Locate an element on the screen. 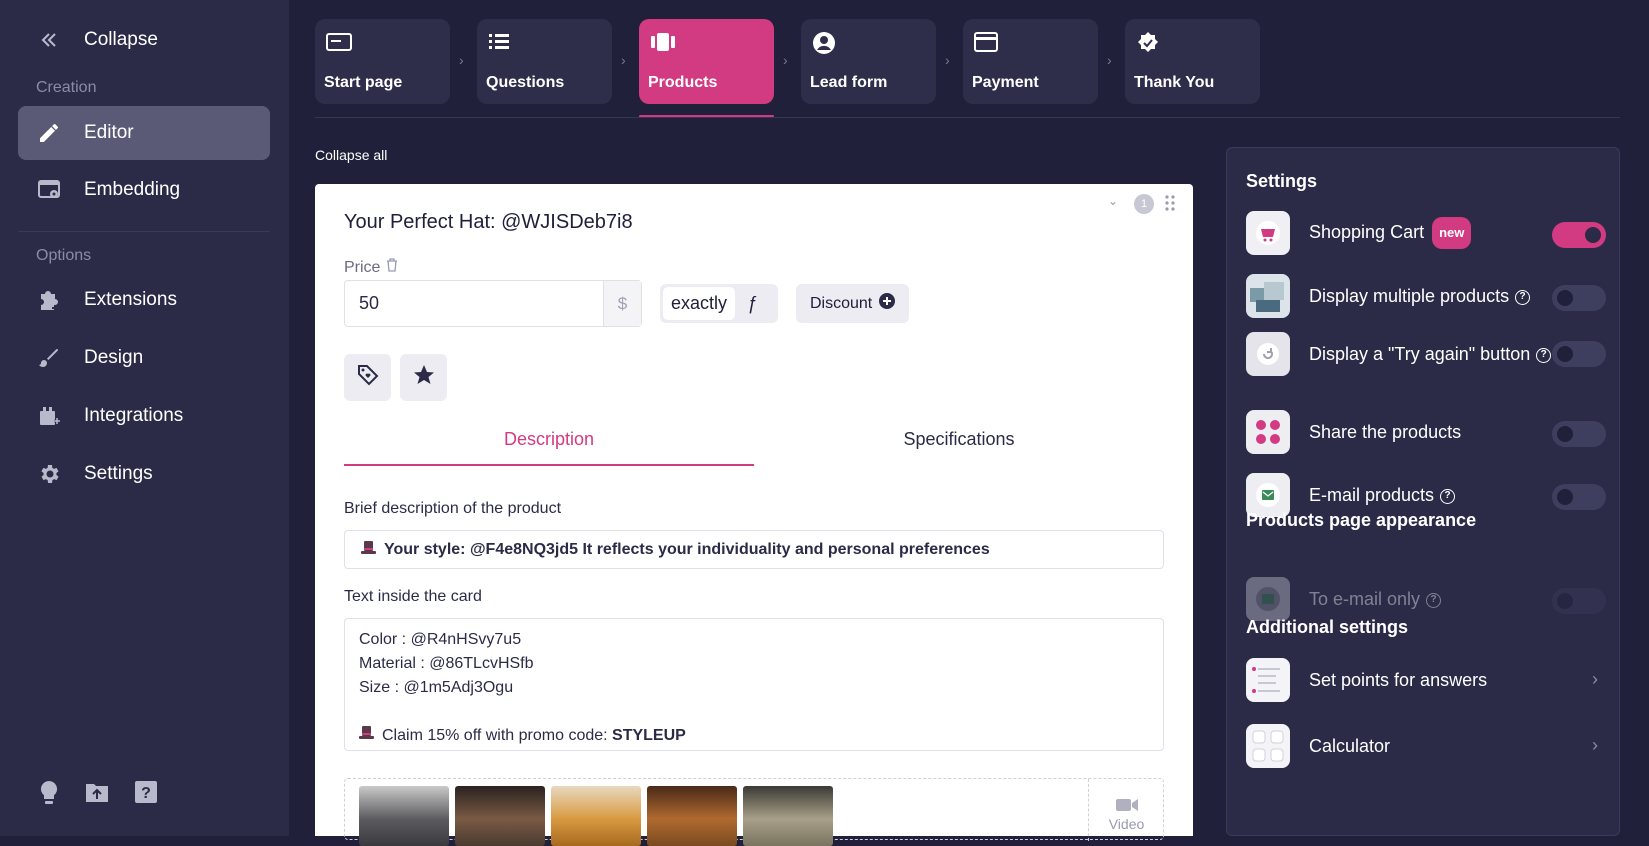  video-label: Video is located at coordinates (1126, 824).